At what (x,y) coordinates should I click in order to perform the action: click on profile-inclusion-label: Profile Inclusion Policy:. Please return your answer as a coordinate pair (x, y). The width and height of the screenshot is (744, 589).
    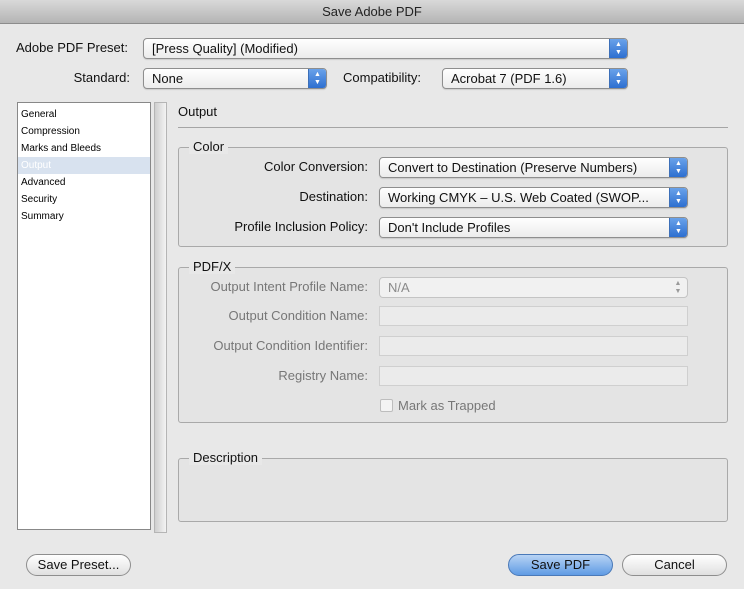
    Looking at the image, I should click on (301, 226).